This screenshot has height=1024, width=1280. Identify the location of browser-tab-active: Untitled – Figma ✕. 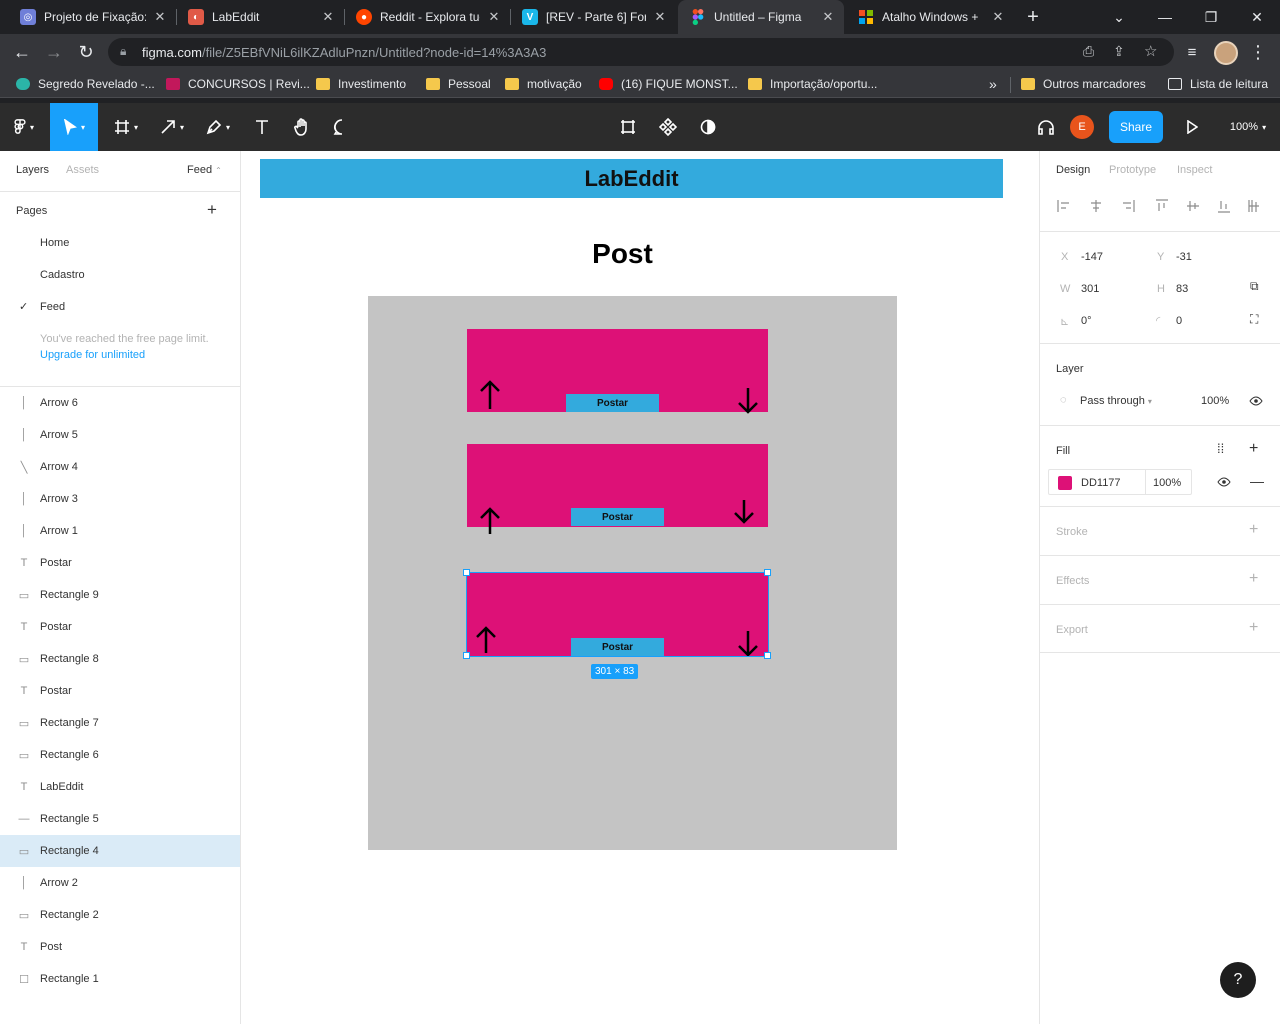
(761, 17).